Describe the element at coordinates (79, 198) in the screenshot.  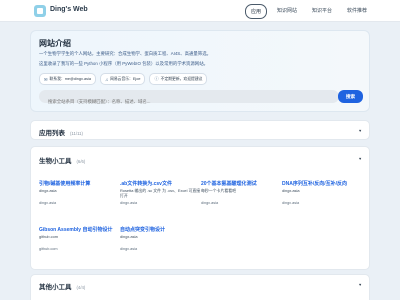
I see `tool-card: 引物/碱基使用频率计算 dingx.asia dingx.asia` at that location.